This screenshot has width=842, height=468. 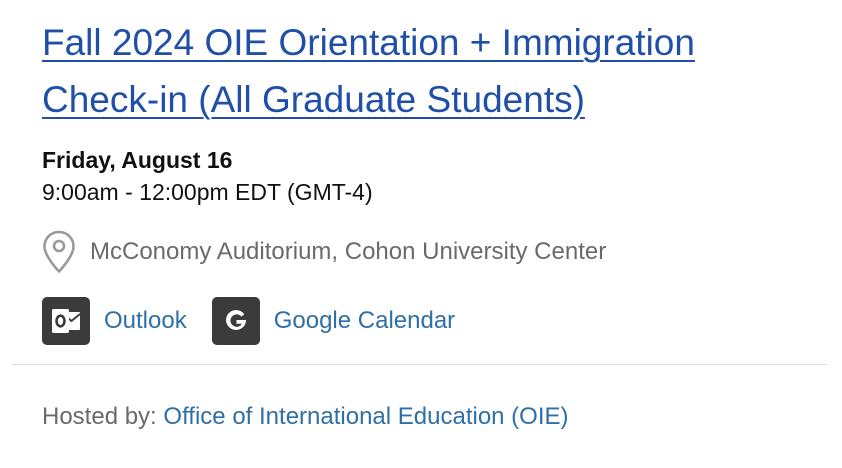 I want to click on map-pin-icon, so click(x=59, y=251).